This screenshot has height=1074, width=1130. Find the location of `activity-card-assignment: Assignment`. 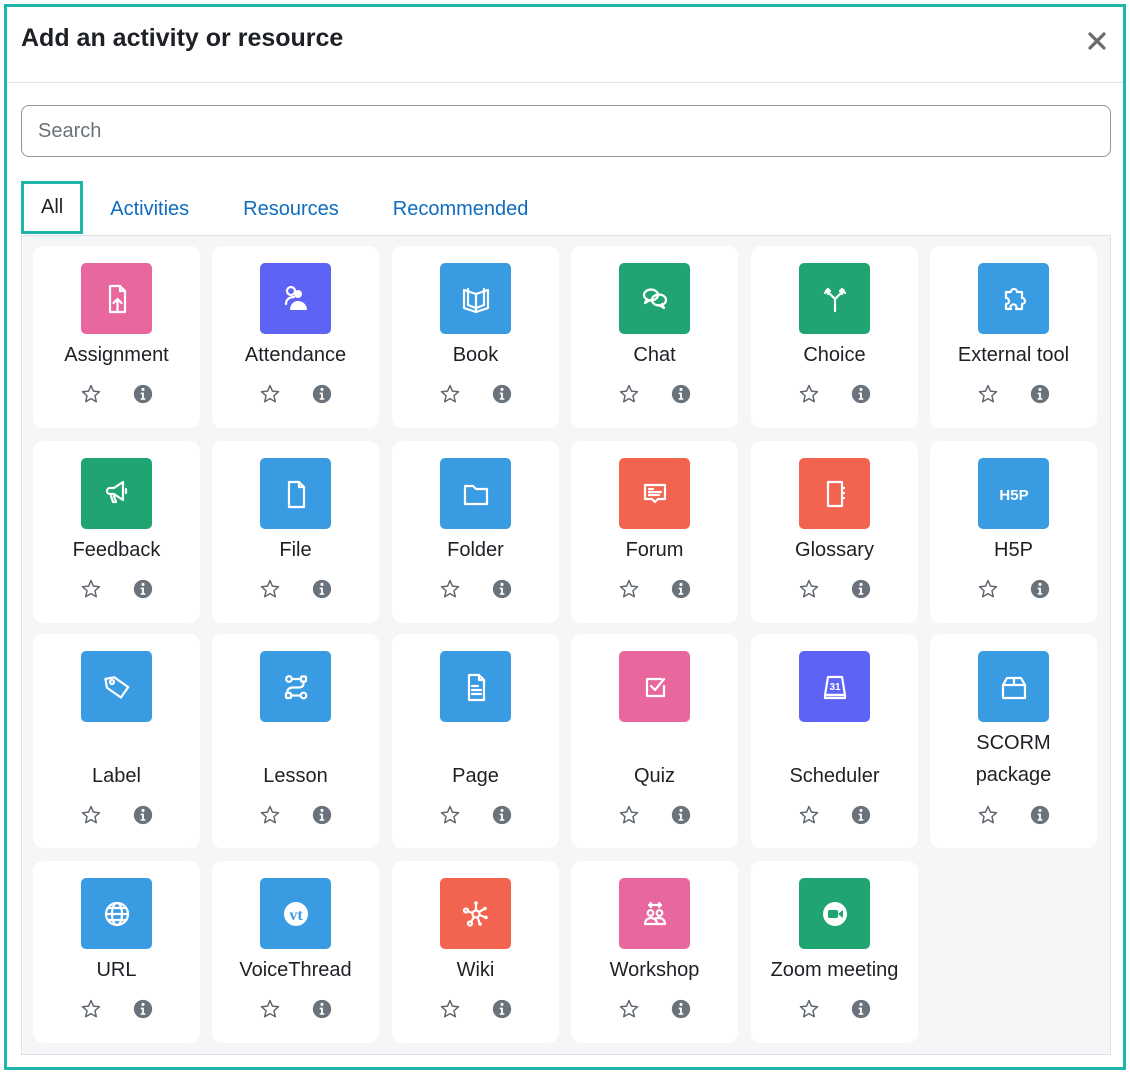

activity-card-assignment: Assignment is located at coordinates (116, 337).